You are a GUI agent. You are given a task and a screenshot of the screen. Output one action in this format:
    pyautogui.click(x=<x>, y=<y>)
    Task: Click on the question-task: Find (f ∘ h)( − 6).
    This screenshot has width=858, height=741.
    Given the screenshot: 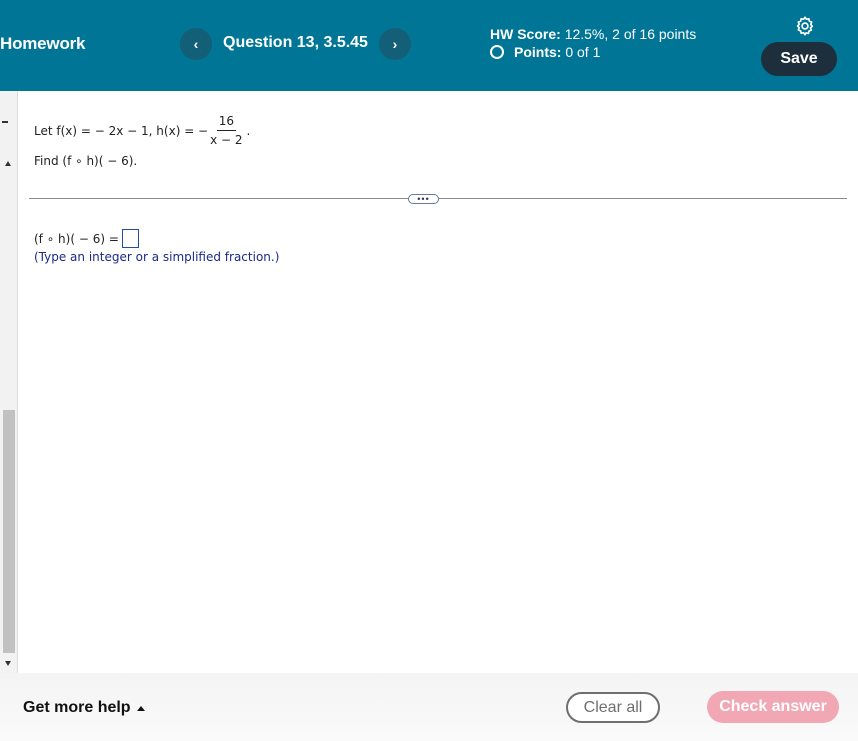 What is the action you would take?
    pyautogui.click(x=86, y=161)
    